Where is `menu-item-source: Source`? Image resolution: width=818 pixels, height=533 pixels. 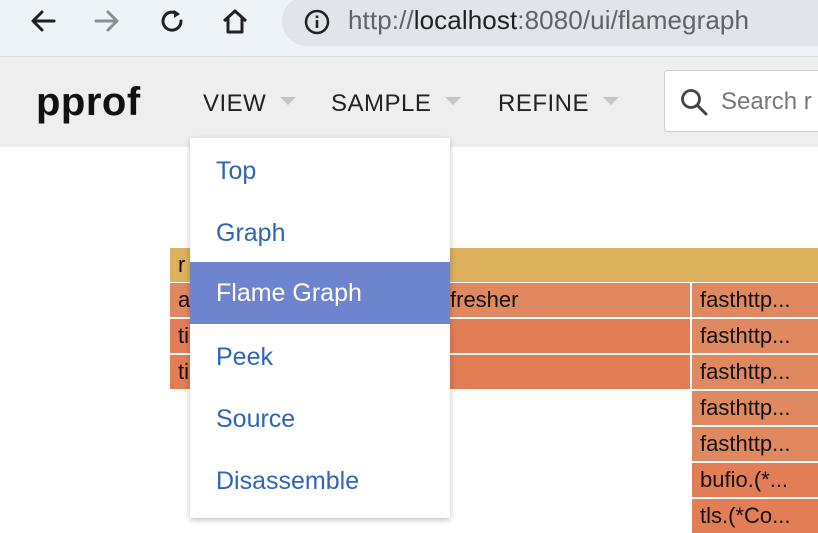 menu-item-source: Source is located at coordinates (320, 419).